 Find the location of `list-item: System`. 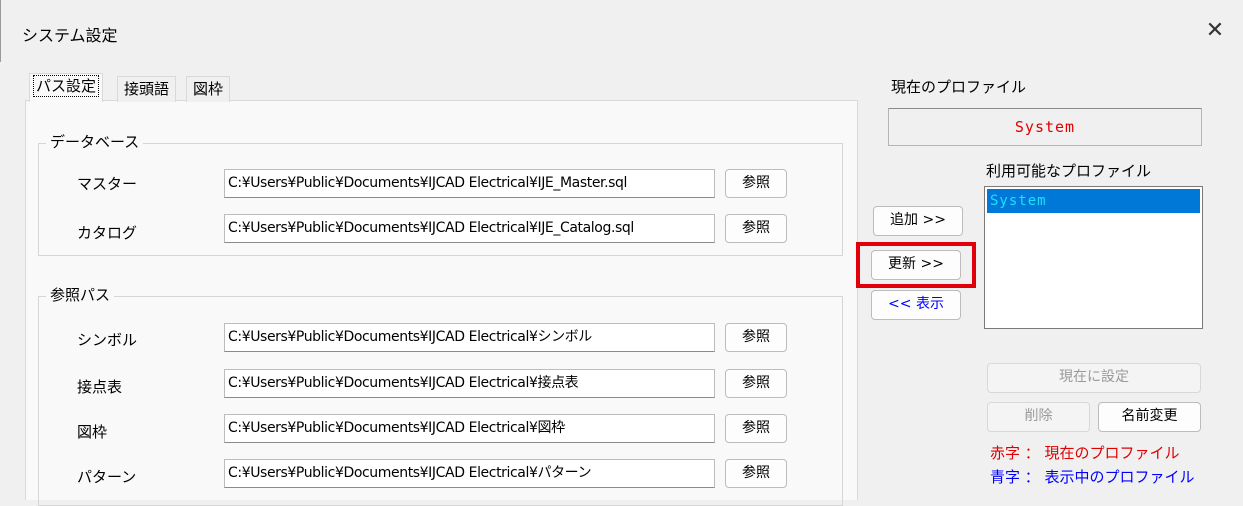

list-item: System is located at coordinates (1093, 201).